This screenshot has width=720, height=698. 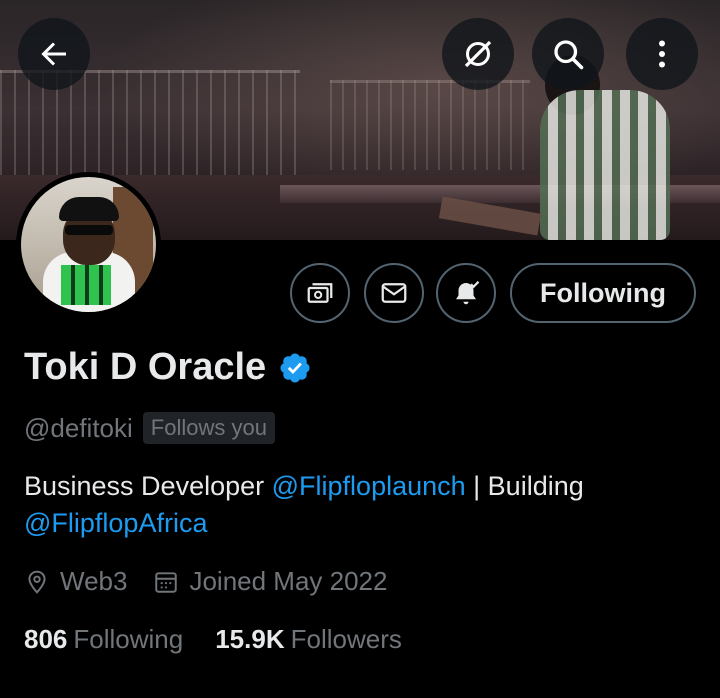 I want to click on avatar, so click(x=88, y=244).